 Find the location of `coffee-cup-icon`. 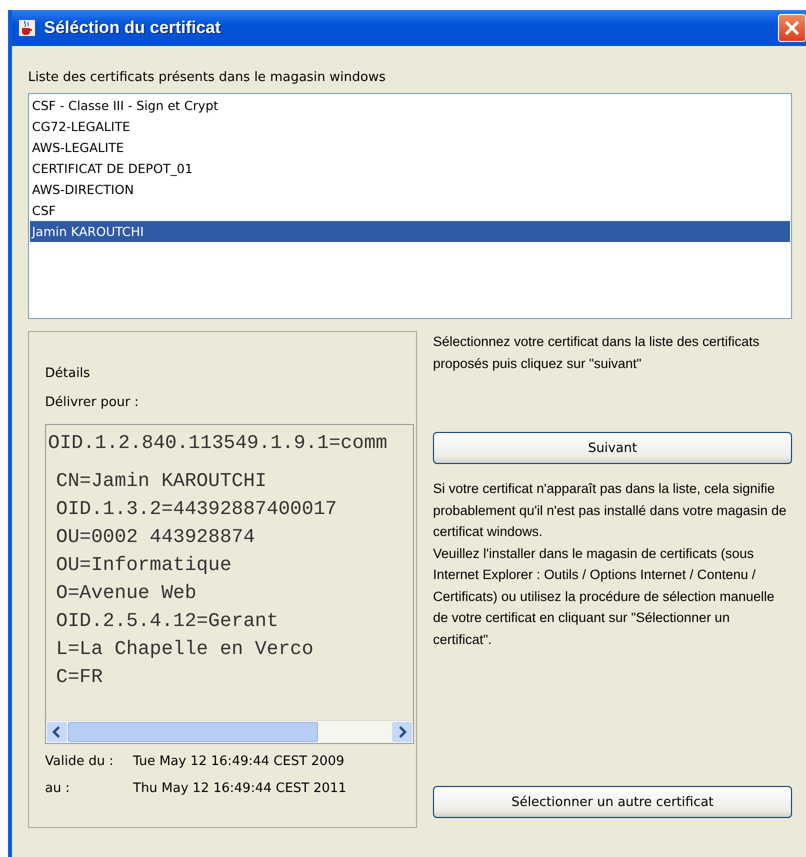

coffee-cup-icon is located at coordinates (27, 28).